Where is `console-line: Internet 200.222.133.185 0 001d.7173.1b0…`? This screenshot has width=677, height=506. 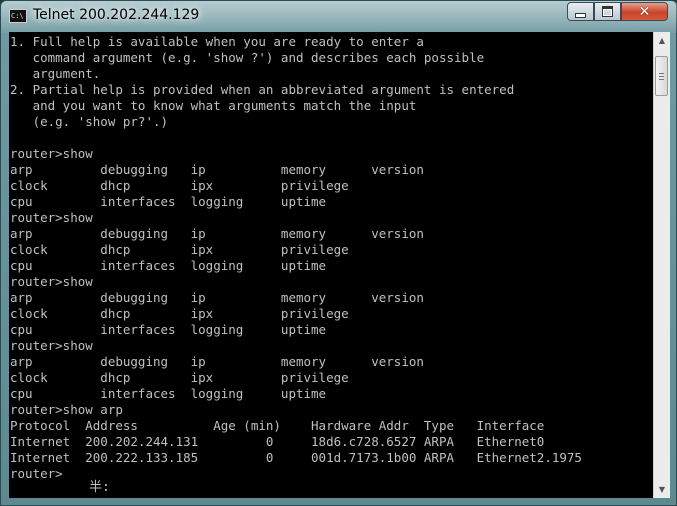 console-line: Internet 200.222.133.185 0 001d.7173.1b0… is located at coordinates (296, 457).